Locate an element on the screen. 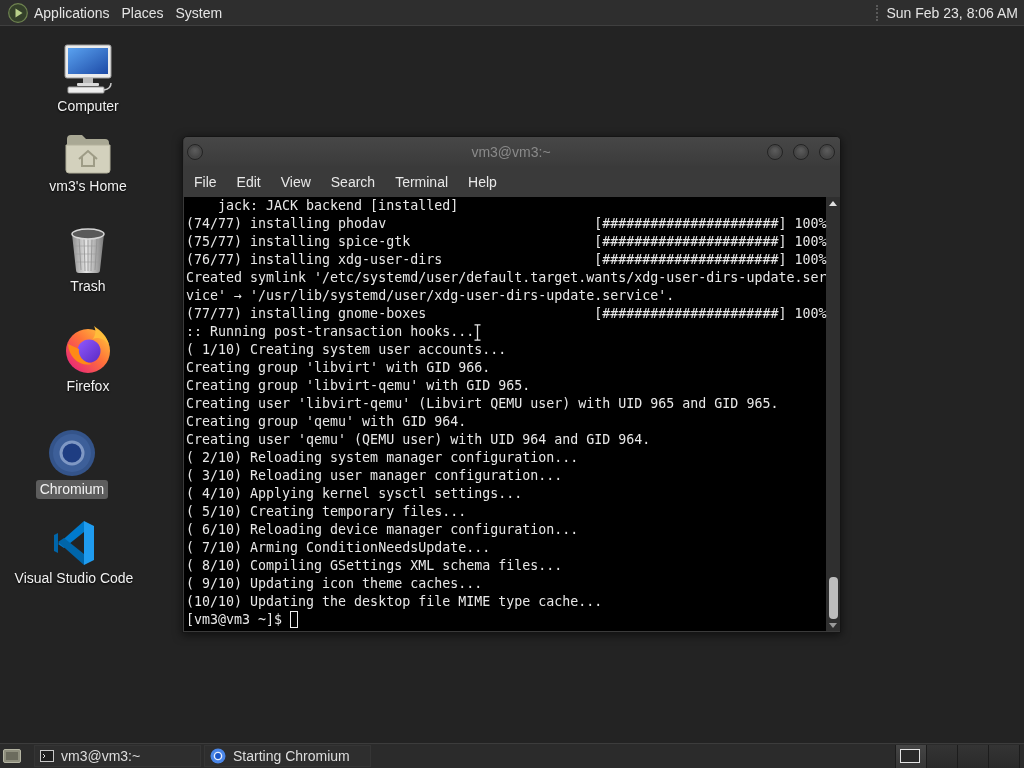 Image resolution: width=1024 pixels, height=768 pixels. menu-logo-icon is located at coordinates (18, 12).